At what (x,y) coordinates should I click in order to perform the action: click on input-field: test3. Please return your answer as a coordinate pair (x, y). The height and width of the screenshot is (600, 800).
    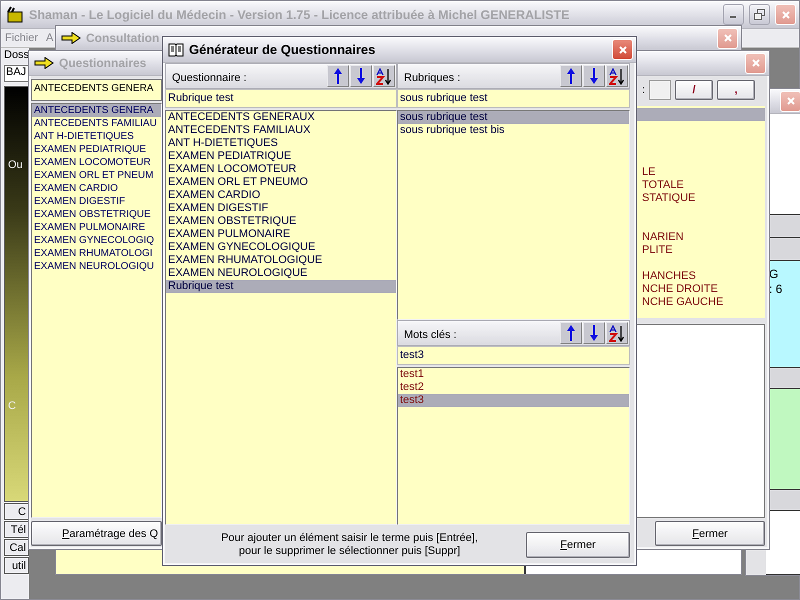
    Looking at the image, I should click on (513, 355).